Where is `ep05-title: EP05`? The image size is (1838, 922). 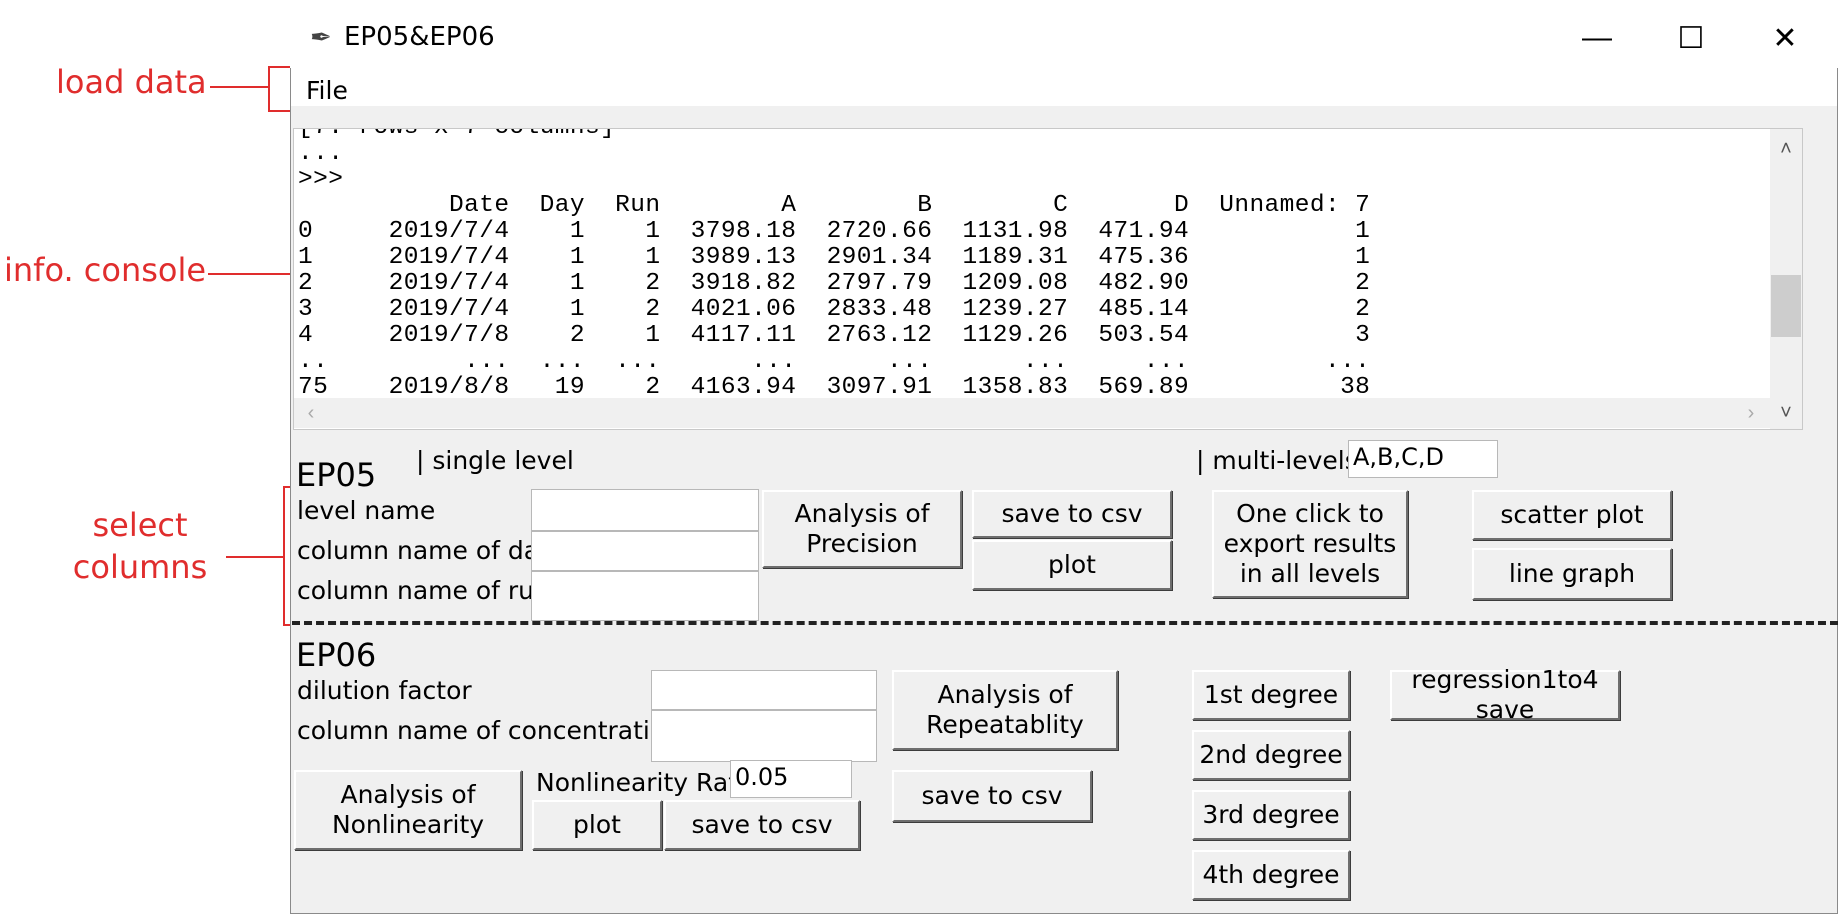
ep05-title: EP05 is located at coordinates (336, 475).